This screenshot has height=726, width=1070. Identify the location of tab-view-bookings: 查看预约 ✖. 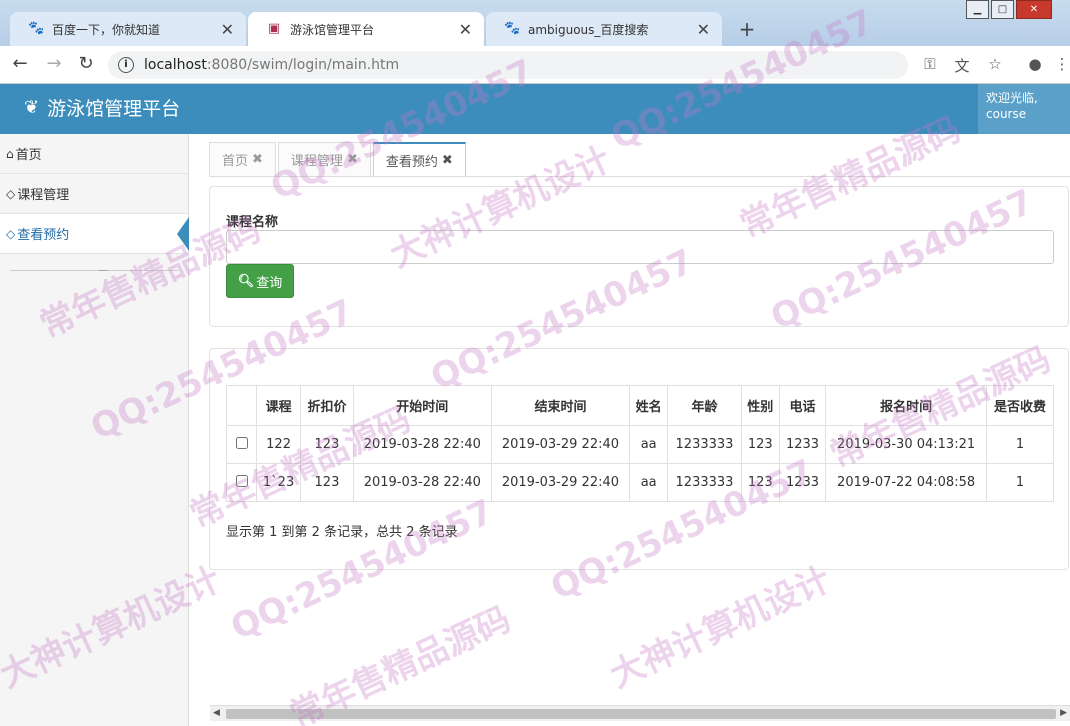
(419, 159).